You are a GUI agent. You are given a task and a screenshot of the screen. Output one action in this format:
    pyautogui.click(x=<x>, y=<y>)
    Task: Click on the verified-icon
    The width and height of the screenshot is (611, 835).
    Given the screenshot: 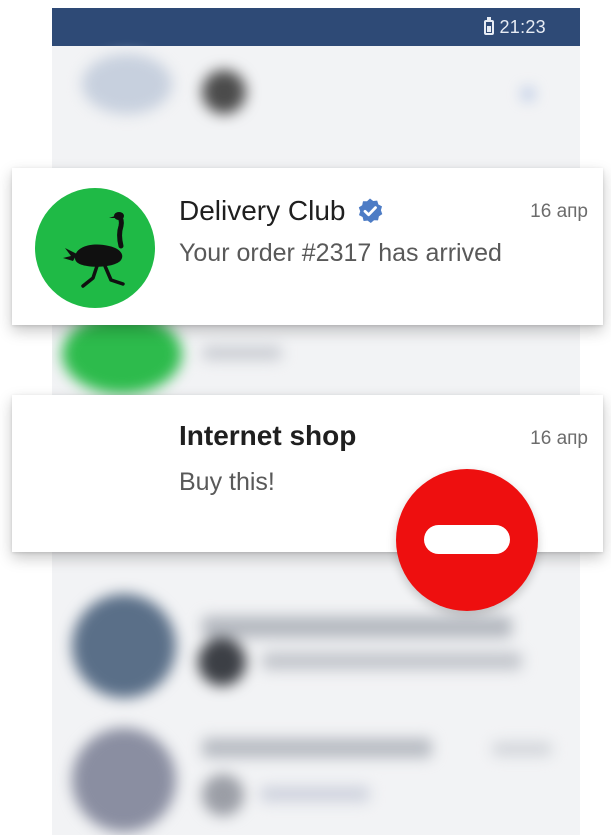 What is the action you would take?
    pyautogui.click(x=370, y=210)
    